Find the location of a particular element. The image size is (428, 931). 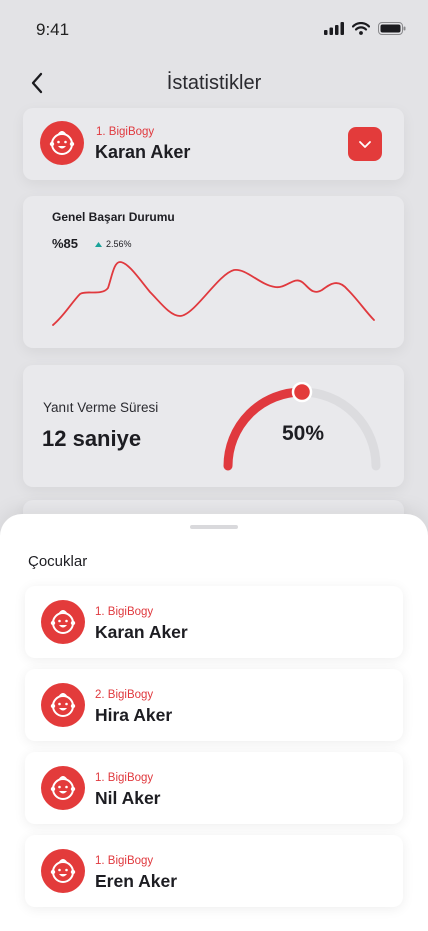

overall-success-delta-value: 2.56% is located at coordinates (119, 244).